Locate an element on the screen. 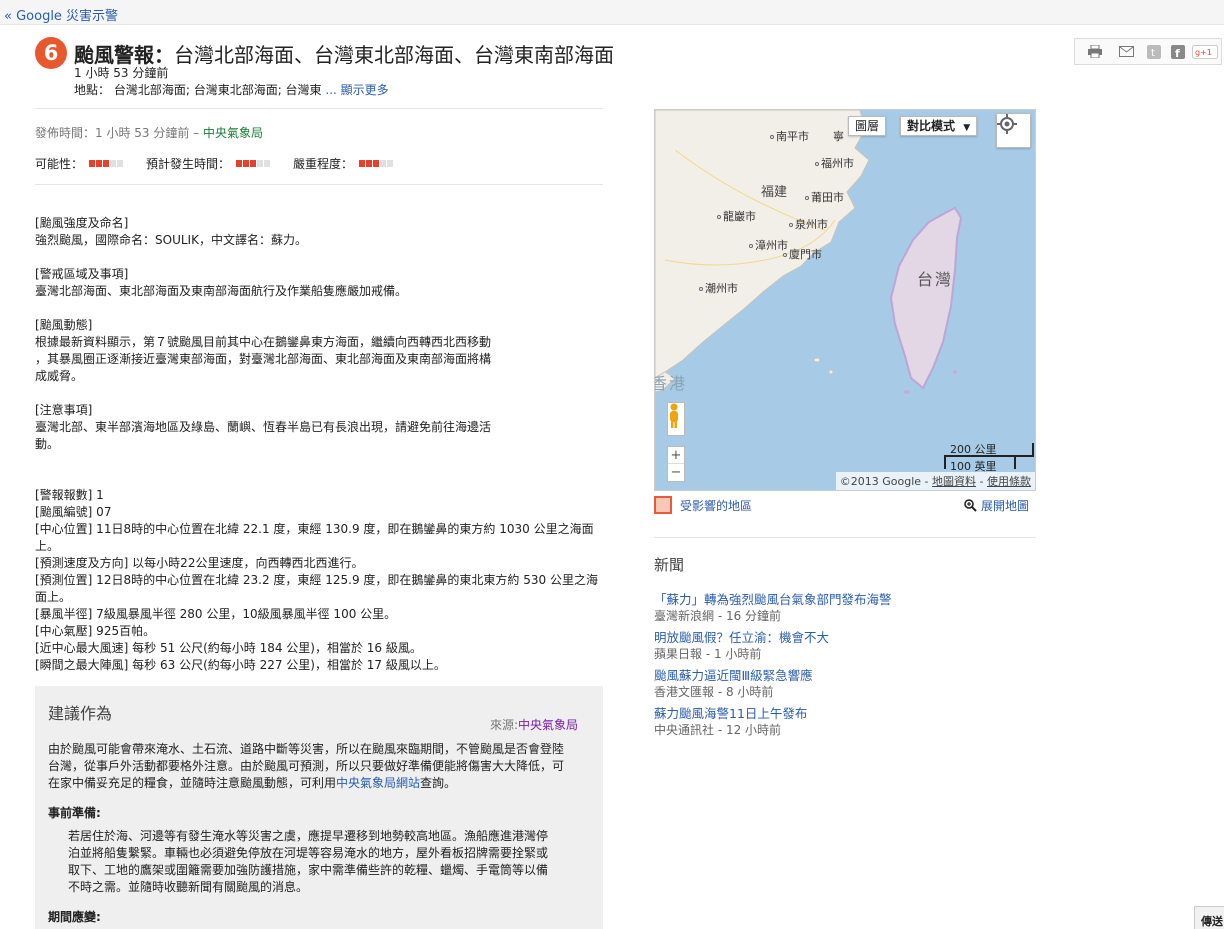  map-data-link: 地圖資料 is located at coordinates (954, 481).